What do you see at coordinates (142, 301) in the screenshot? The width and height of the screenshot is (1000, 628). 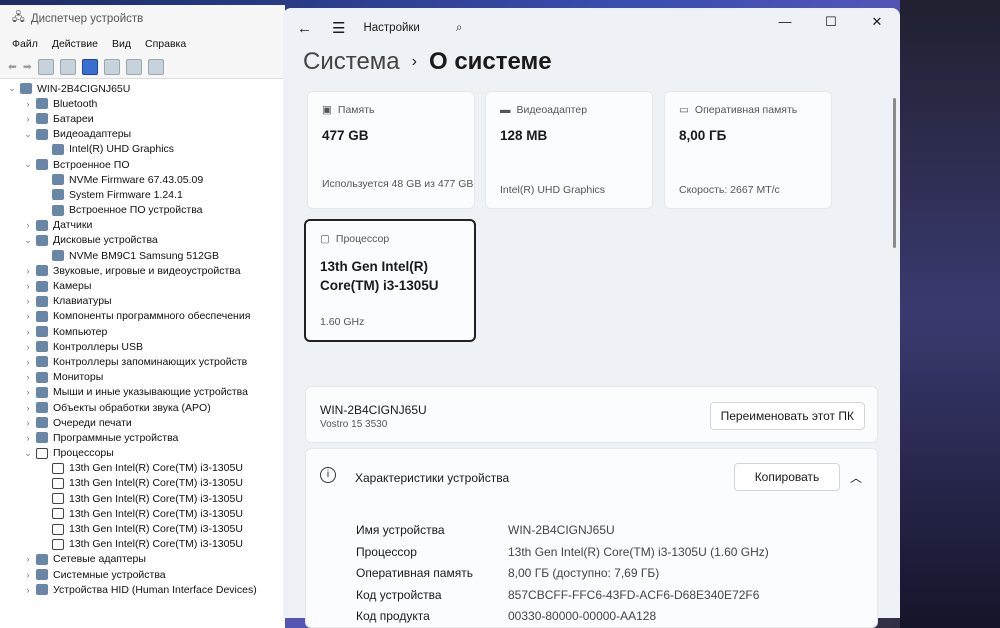 I see `tree-item: › Клавиатуры` at bounding box center [142, 301].